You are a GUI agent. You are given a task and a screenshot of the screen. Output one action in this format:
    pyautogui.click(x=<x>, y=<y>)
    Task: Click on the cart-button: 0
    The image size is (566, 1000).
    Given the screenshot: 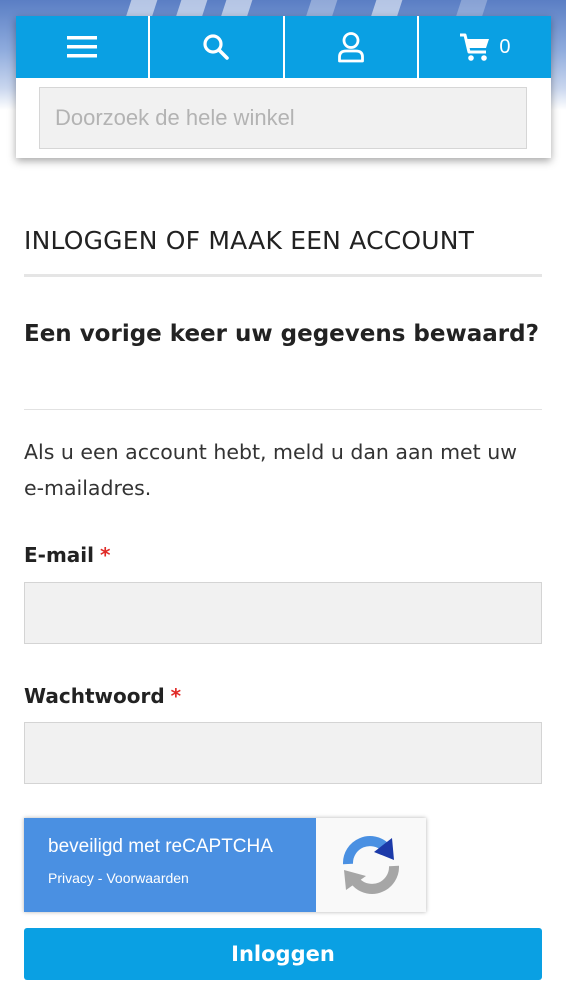 What is the action you would take?
    pyautogui.click(x=485, y=47)
    